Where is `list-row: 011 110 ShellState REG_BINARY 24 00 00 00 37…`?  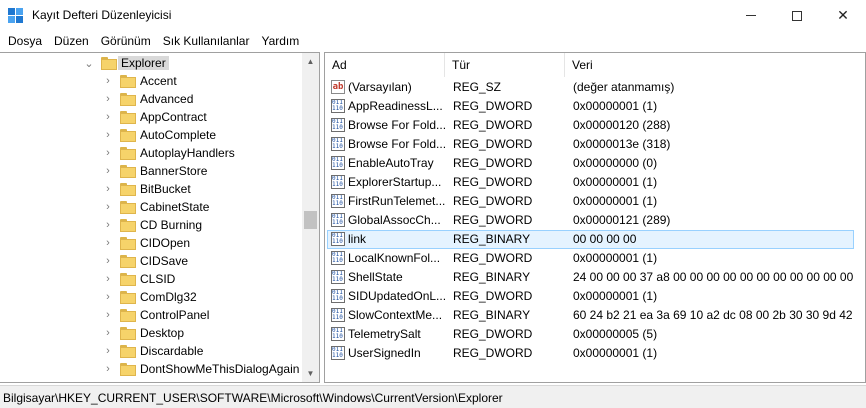
list-row: 011 110 ShellState REG_BINARY 24 00 00 00 37… is located at coordinates (595, 277).